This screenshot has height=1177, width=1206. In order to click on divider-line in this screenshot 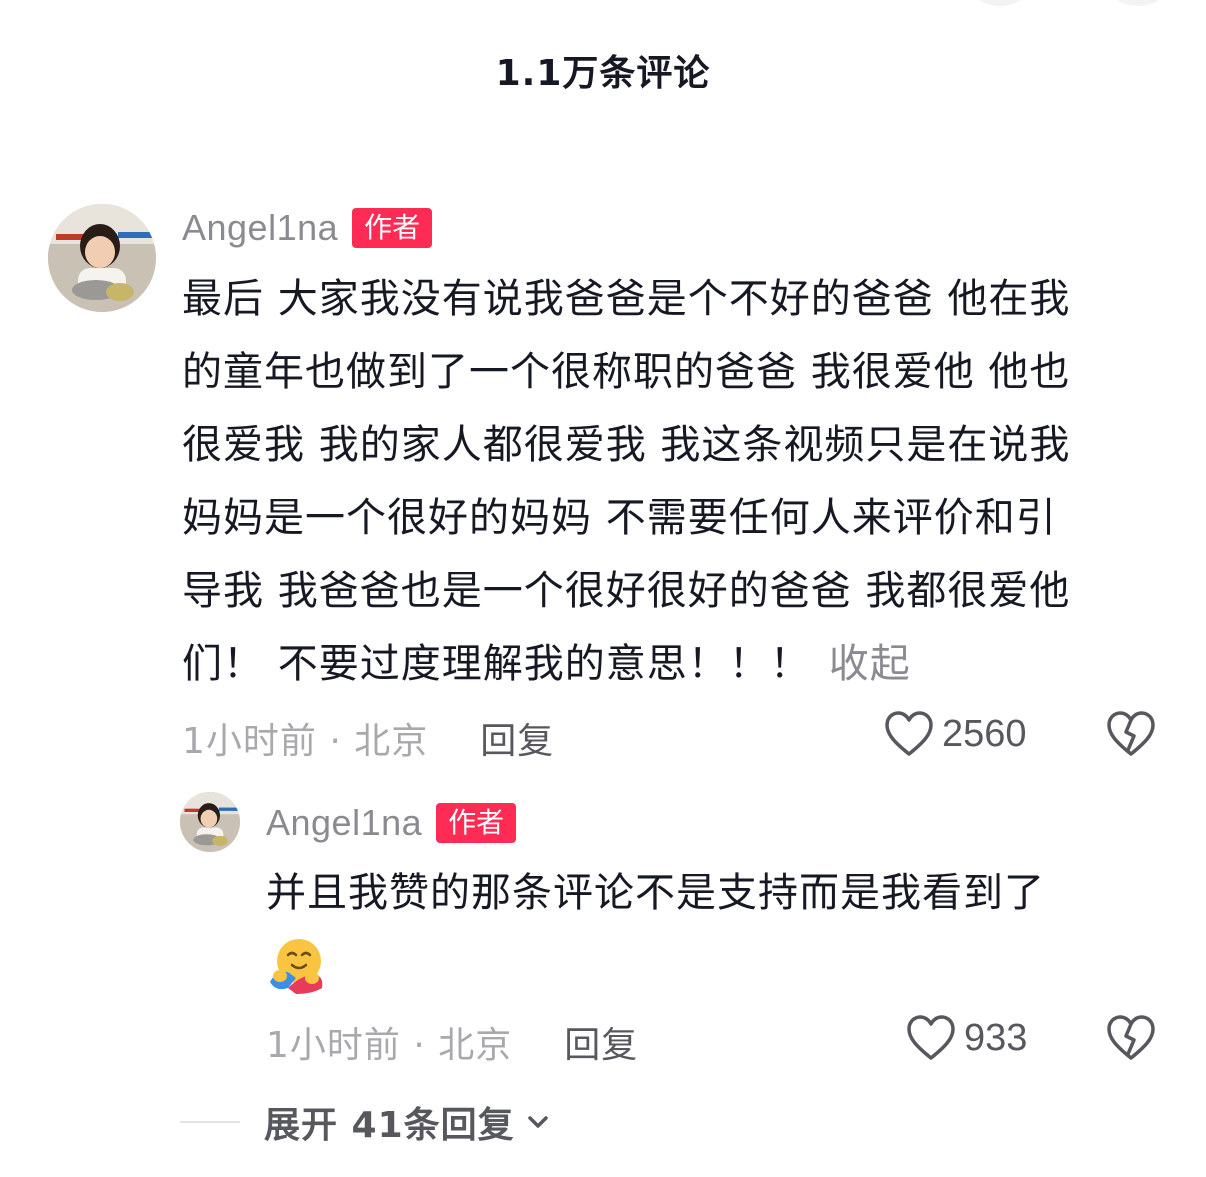, I will do `click(210, 1122)`.